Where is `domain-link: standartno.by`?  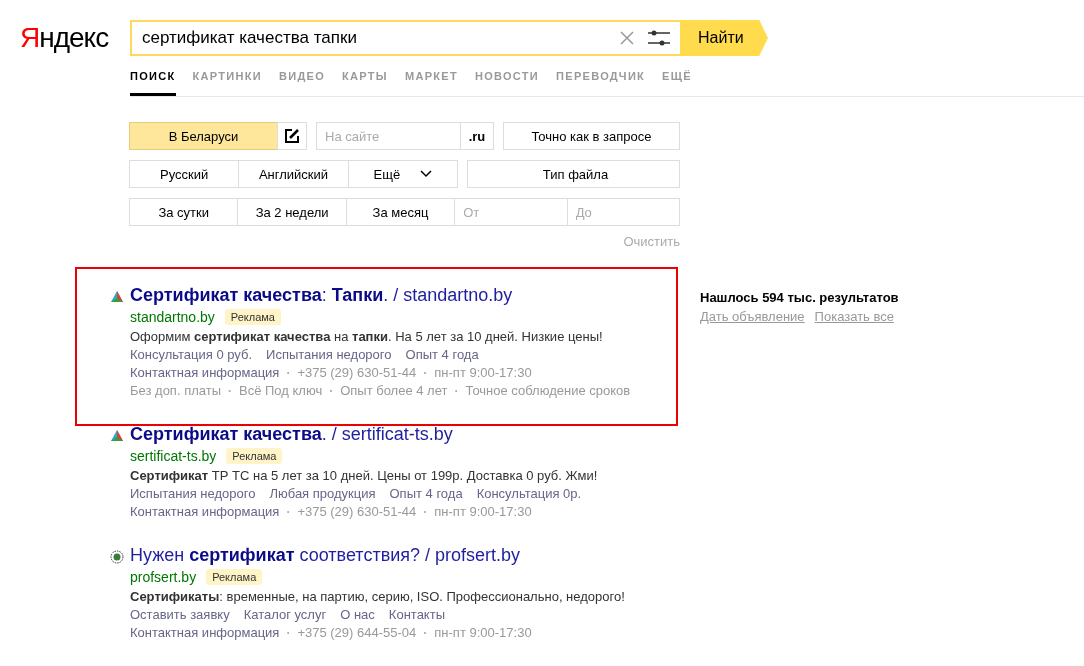 domain-link: standartno.by is located at coordinates (172, 317).